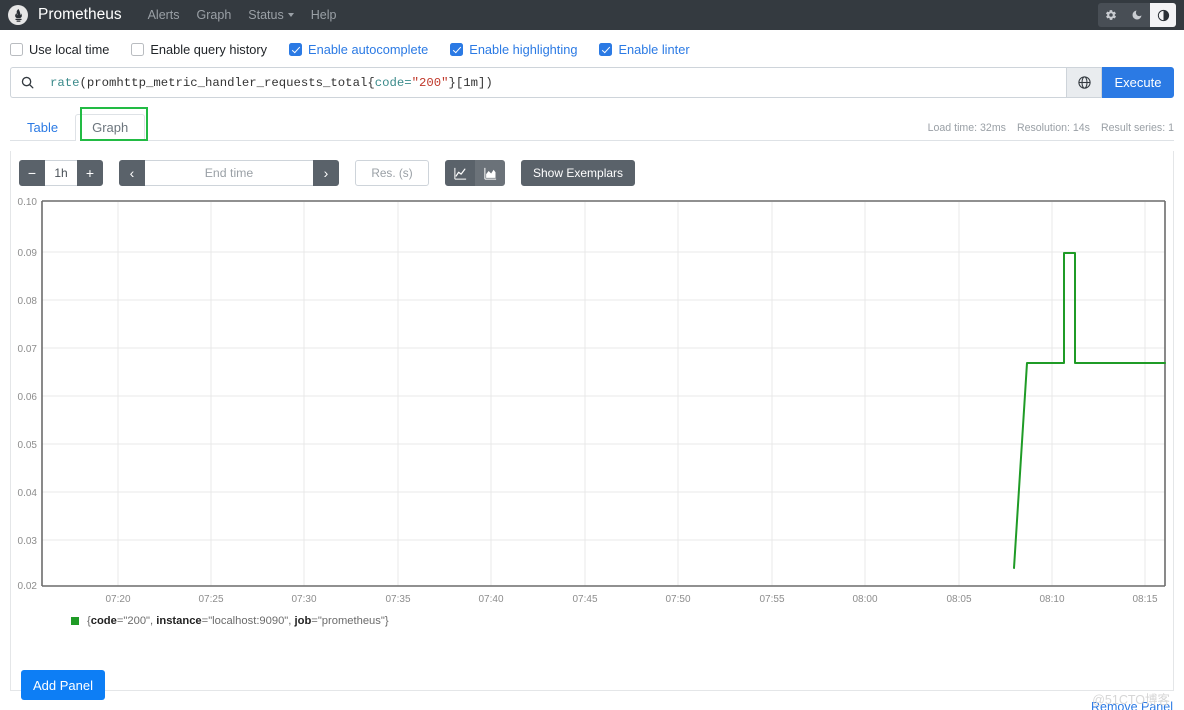 This screenshot has width=1184, height=710. What do you see at coordinates (138, 49) in the screenshot?
I see `checkbox-enable-query-history` at bounding box center [138, 49].